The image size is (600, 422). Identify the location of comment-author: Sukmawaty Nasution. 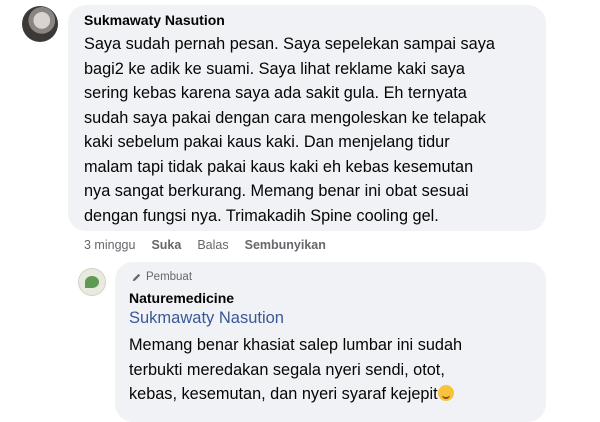
(154, 20).